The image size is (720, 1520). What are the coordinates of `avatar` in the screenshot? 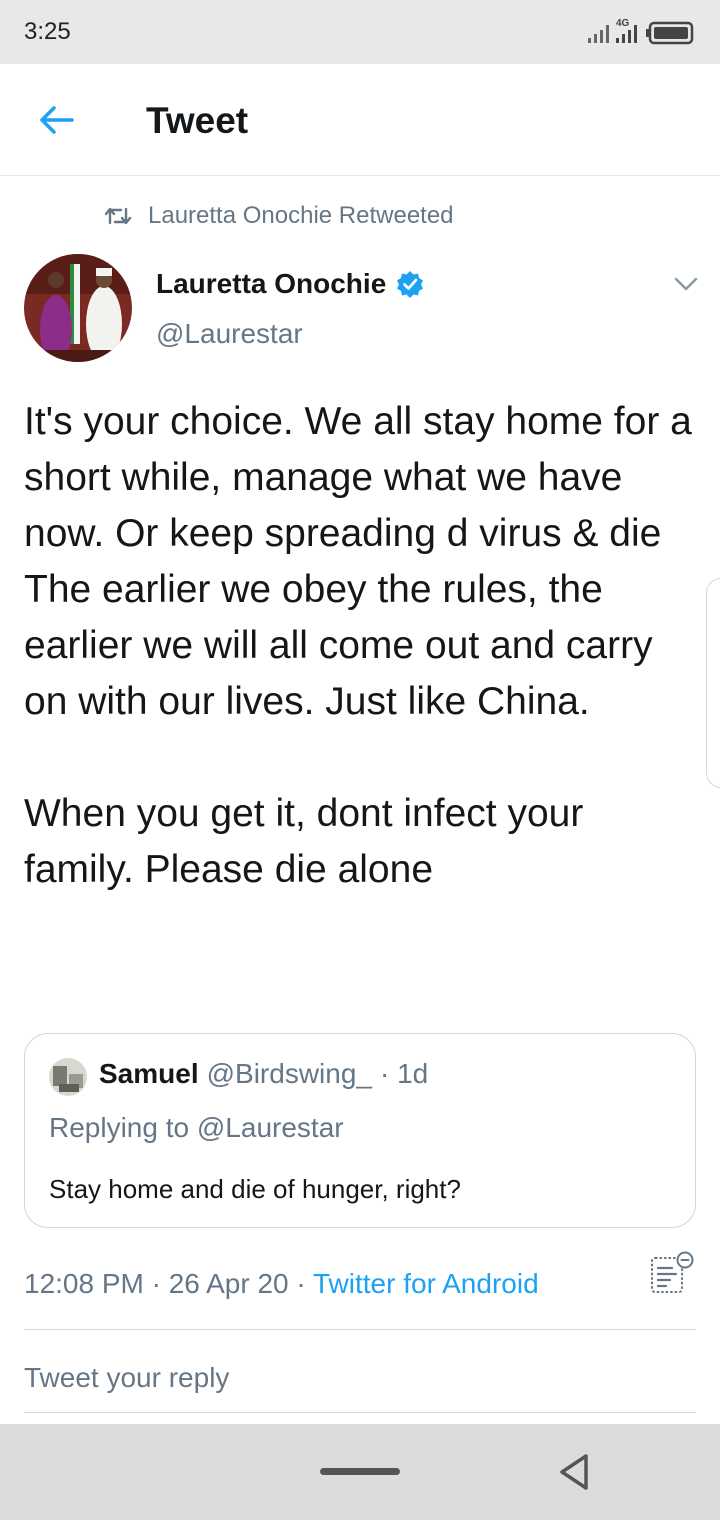 It's located at (78, 308).